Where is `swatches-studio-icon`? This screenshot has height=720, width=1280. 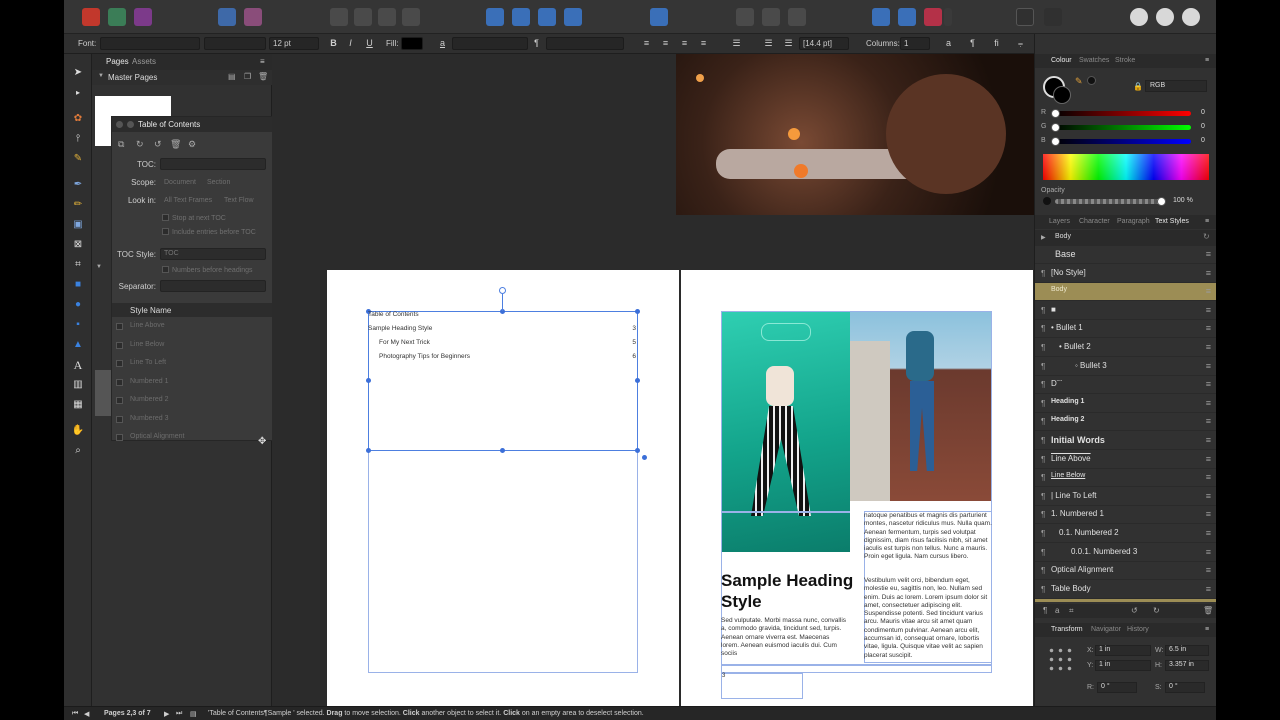
swatches-studio-icon is located at coordinates (1165, 17).